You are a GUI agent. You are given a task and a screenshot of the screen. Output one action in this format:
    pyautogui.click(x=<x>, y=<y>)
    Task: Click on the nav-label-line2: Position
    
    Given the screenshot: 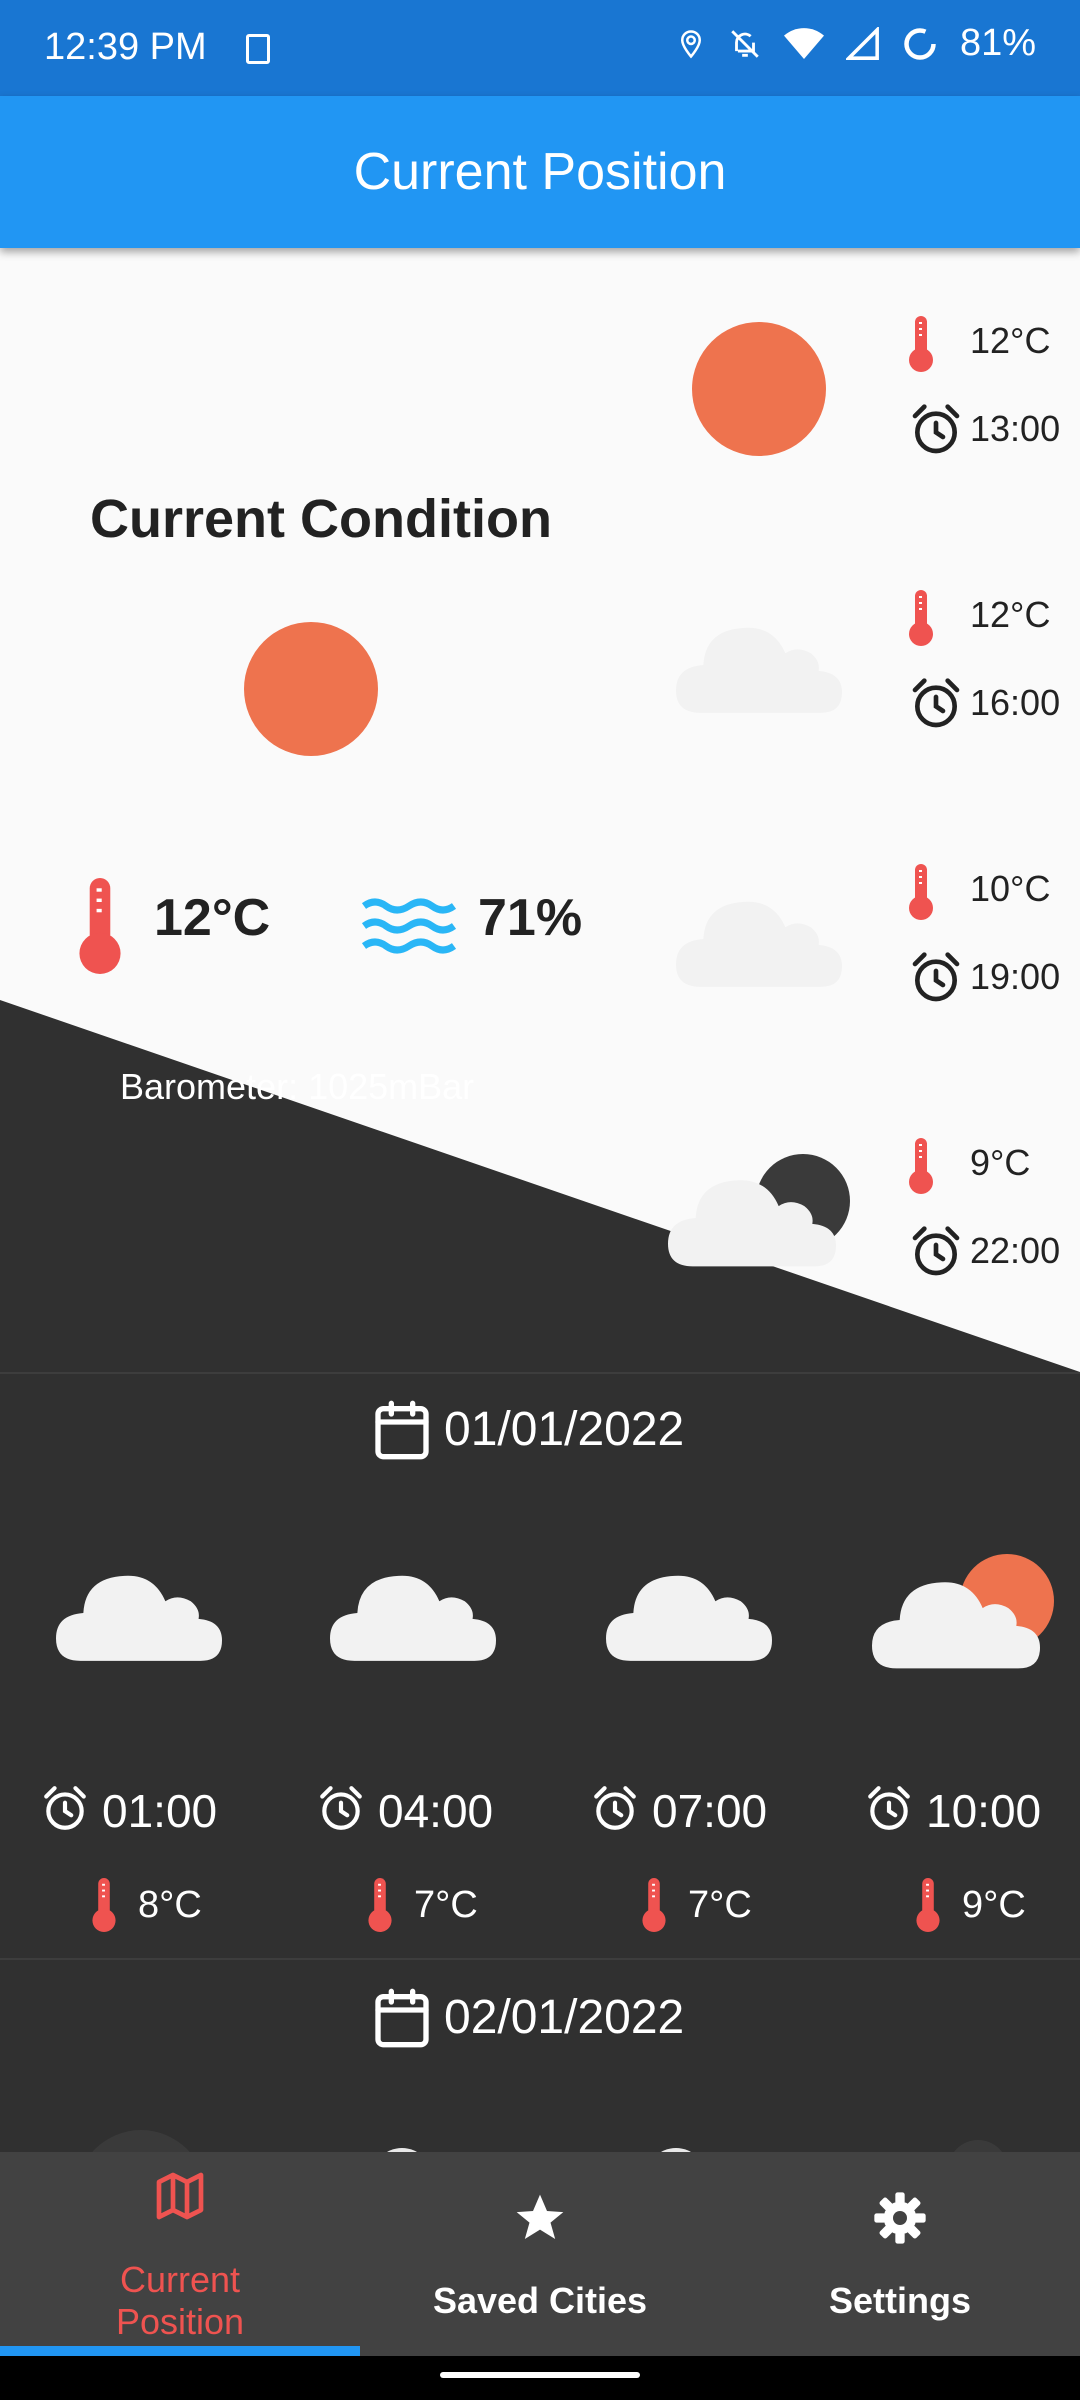 What is the action you would take?
    pyautogui.click(x=180, y=2321)
    